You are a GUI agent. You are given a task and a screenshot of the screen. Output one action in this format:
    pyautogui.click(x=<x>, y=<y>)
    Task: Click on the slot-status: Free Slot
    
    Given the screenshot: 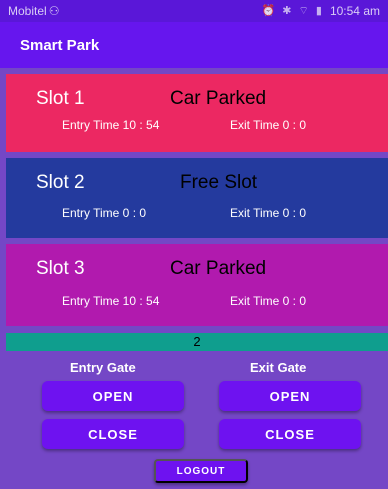 What is the action you would take?
    pyautogui.click(x=219, y=182)
    